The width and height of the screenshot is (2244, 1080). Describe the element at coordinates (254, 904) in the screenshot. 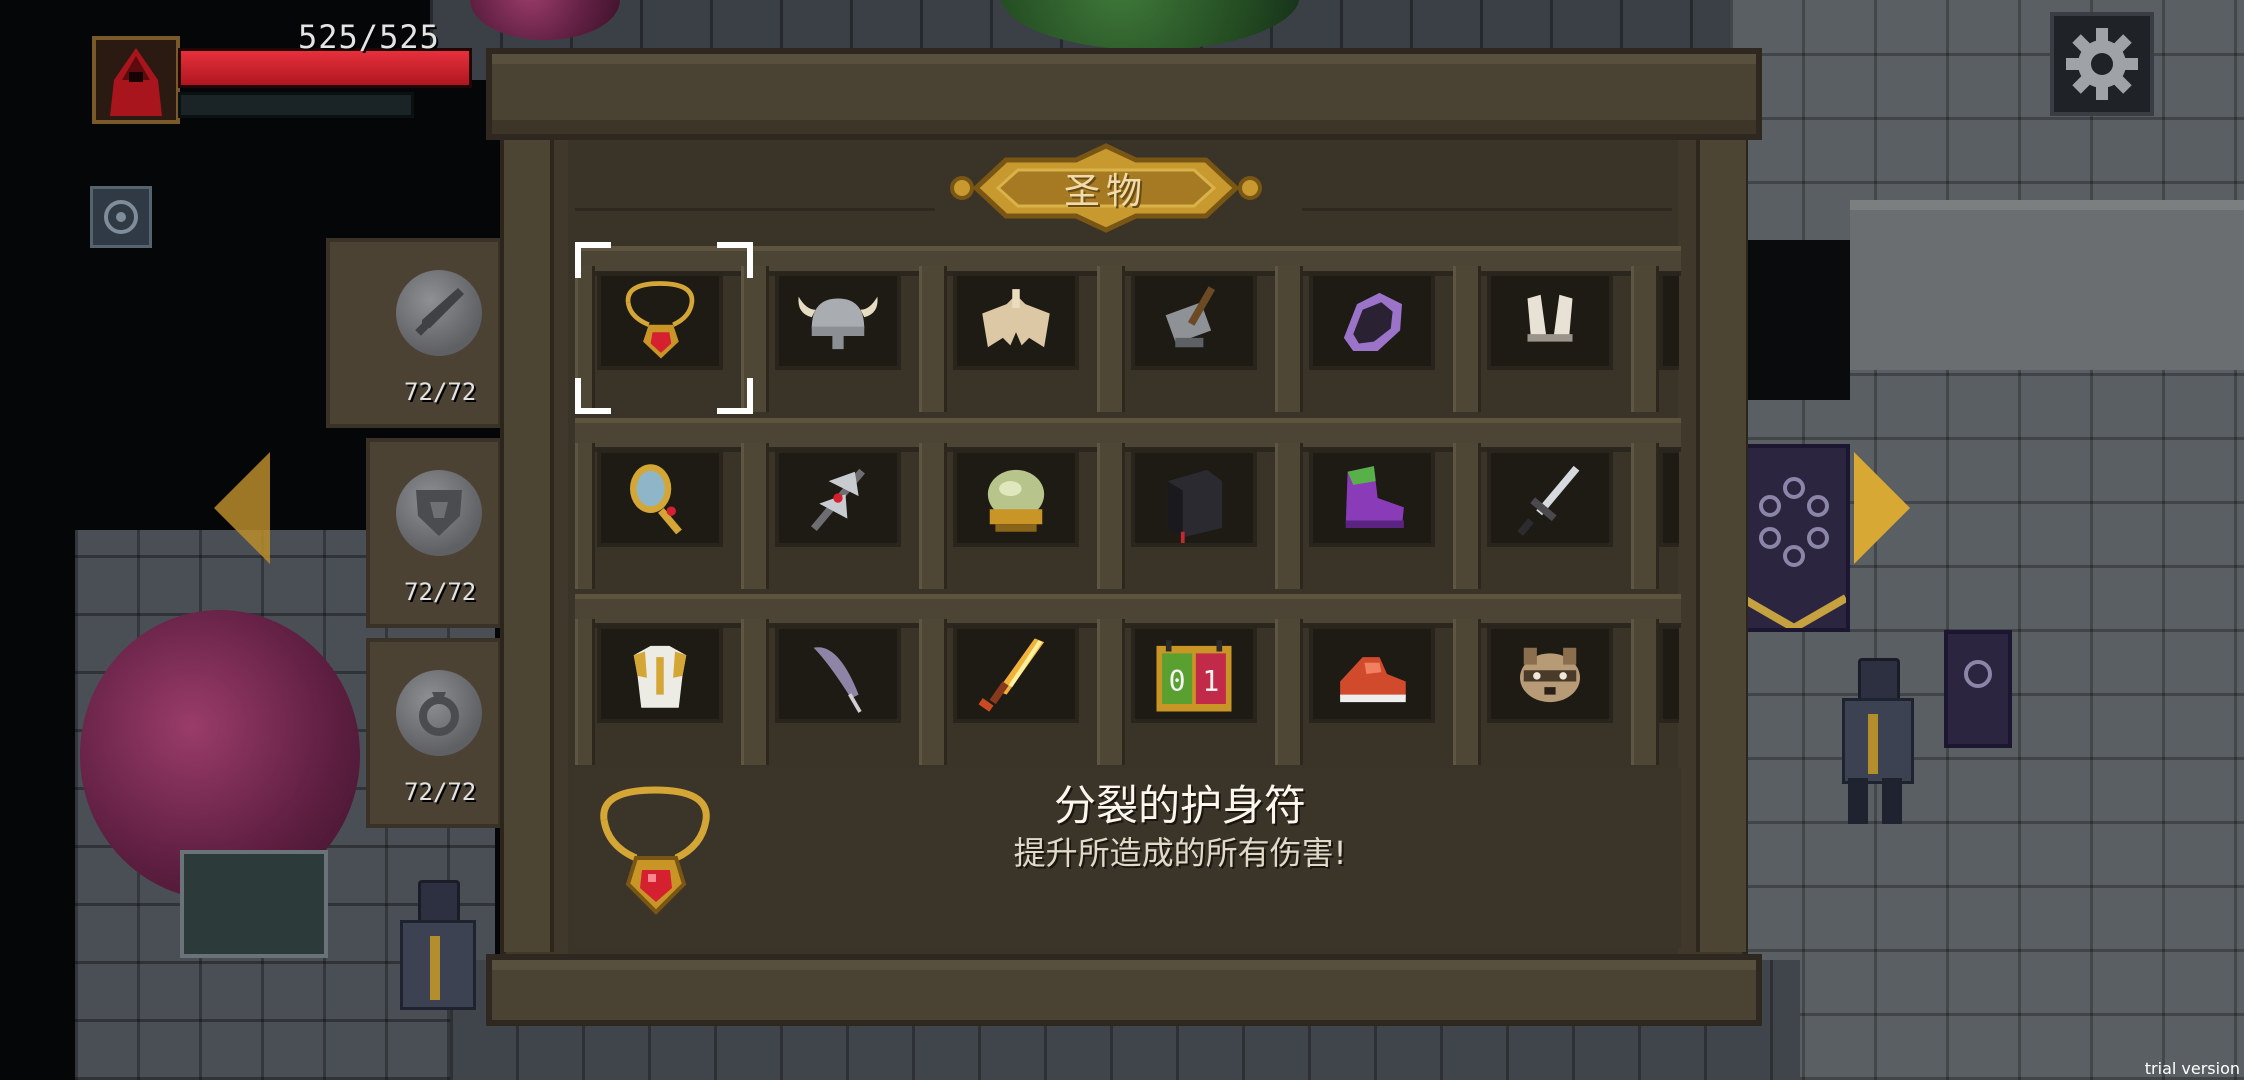

I see `planter-box` at that location.